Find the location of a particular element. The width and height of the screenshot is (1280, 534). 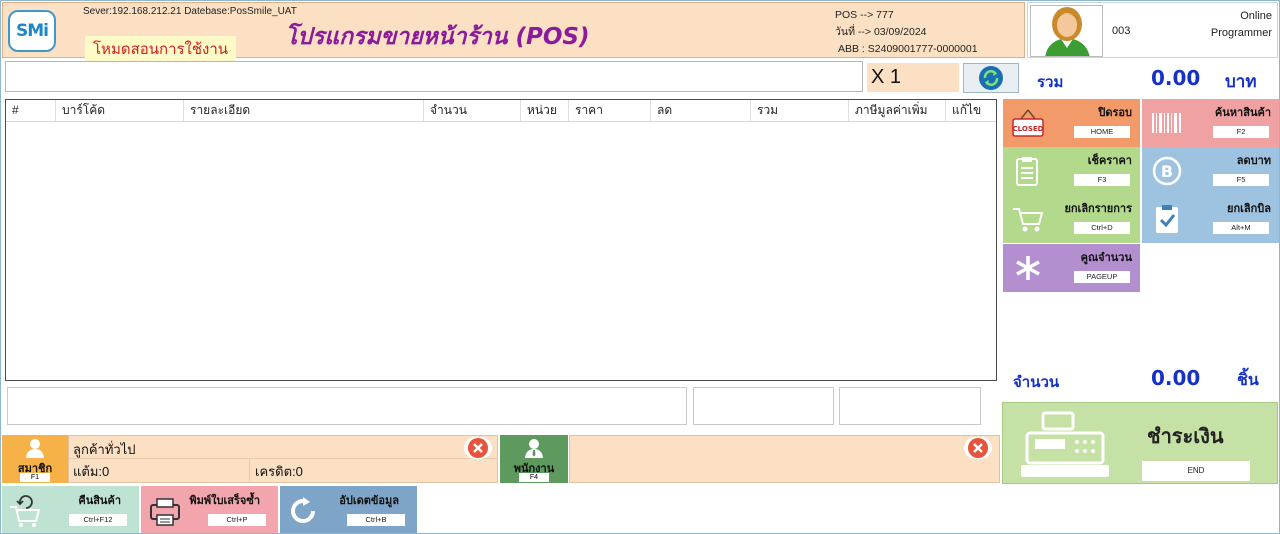

clipboard-icon is located at coordinates (1027, 171).